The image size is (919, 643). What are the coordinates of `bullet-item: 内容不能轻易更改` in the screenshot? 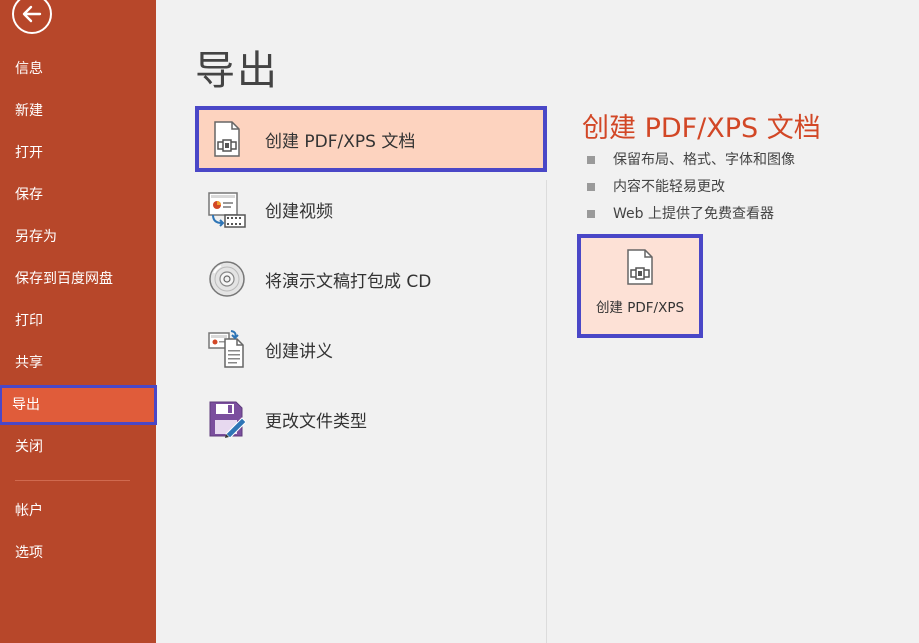 It's located at (691, 186).